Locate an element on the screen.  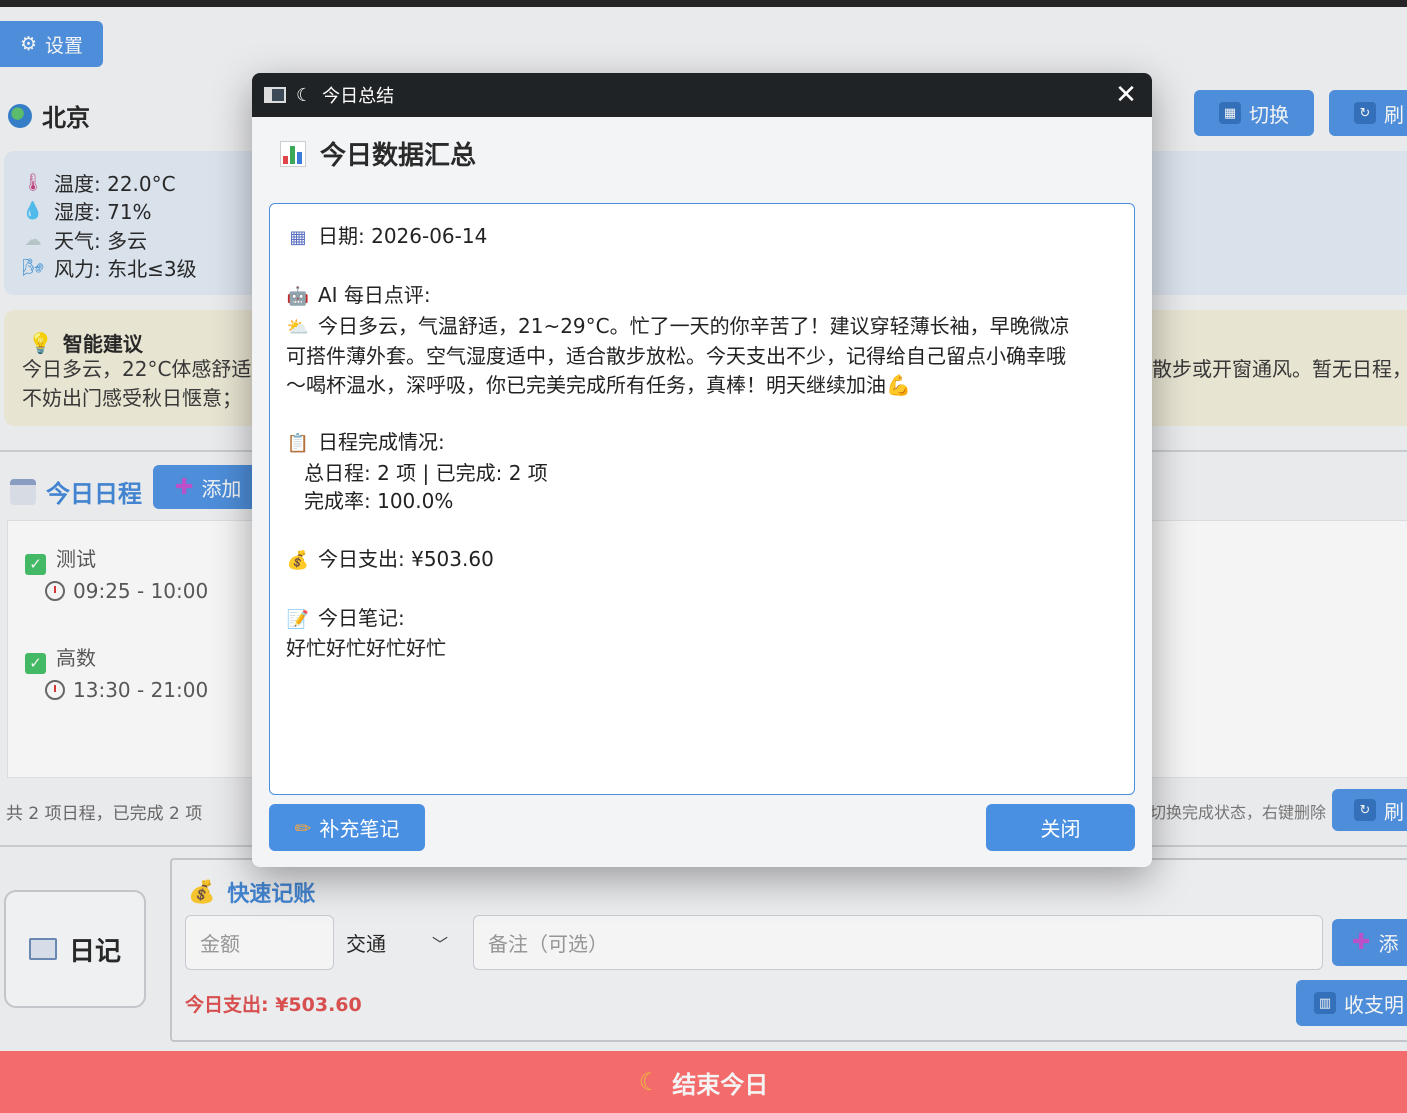
sun-behind-cloud-icon: ⛅ is located at coordinates (298, 327).